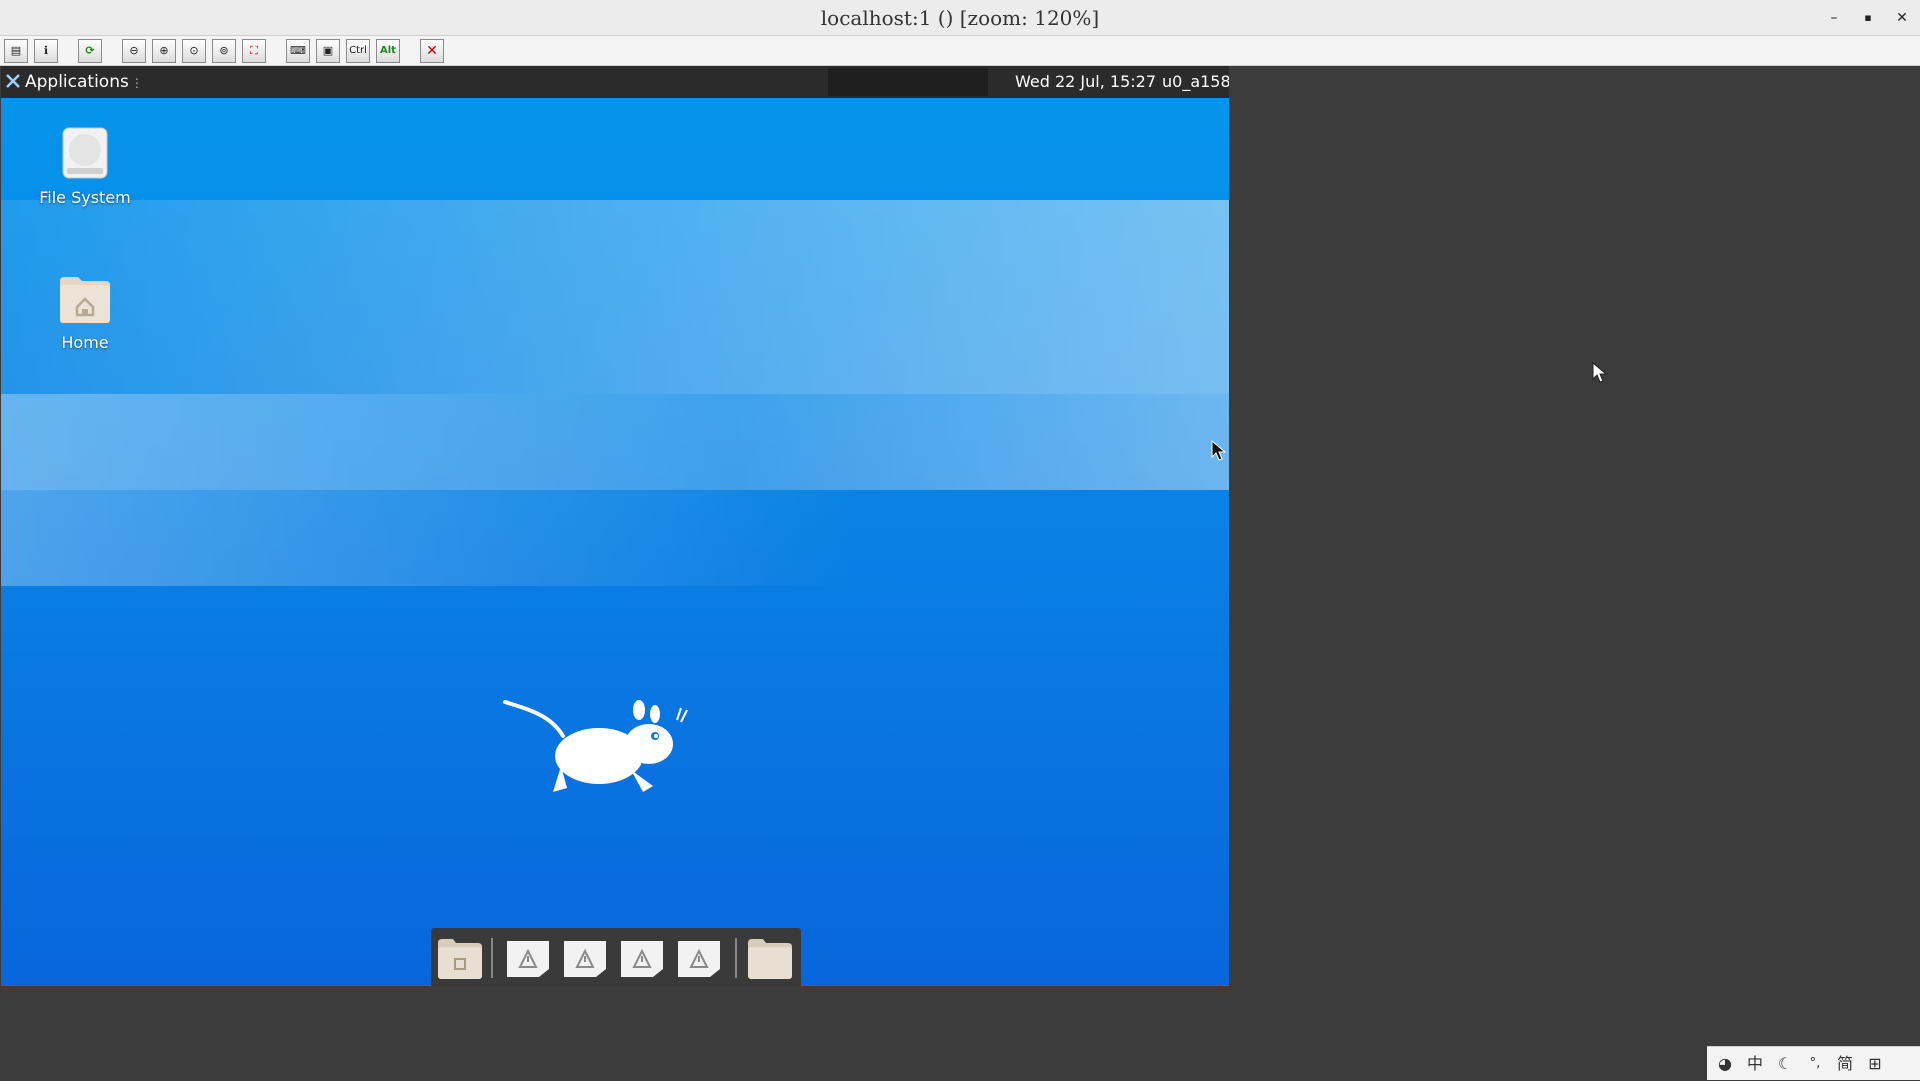  What do you see at coordinates (1902, 18) in the screenshot?
I see `close-button: ✕` at bounding box center [1902, 18].